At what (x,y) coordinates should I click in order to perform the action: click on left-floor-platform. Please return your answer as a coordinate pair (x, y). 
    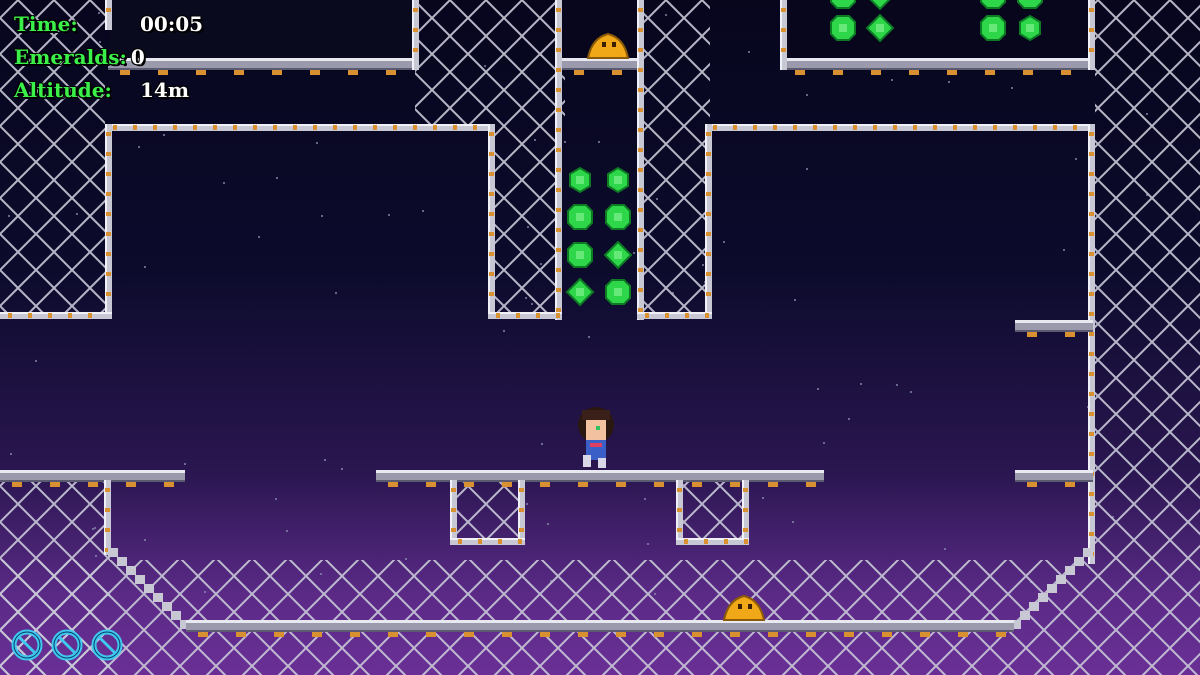
    Looking at the image, I should click on (92, 478).